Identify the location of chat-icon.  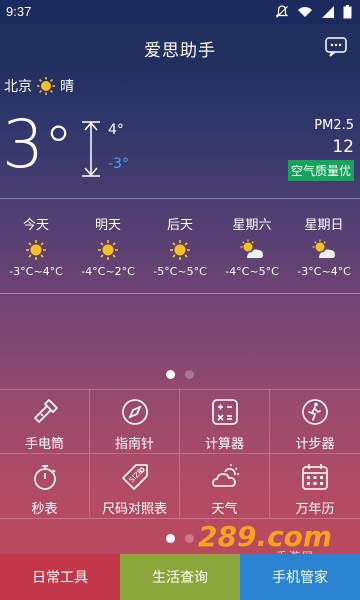
(336, 47).